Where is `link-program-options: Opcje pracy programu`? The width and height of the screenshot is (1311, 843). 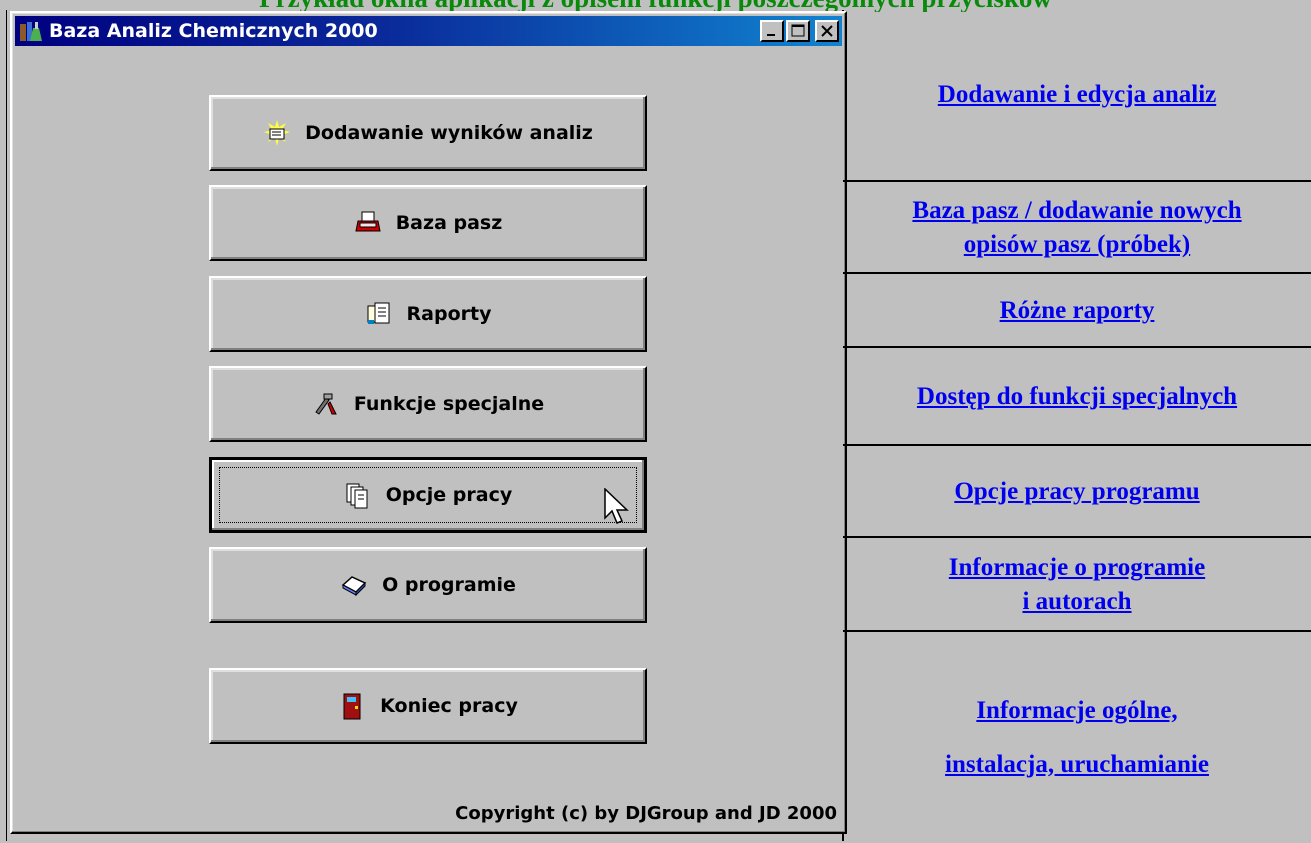
link-program-options: Opcje pracy programu is located at coordinates (1076, 492).